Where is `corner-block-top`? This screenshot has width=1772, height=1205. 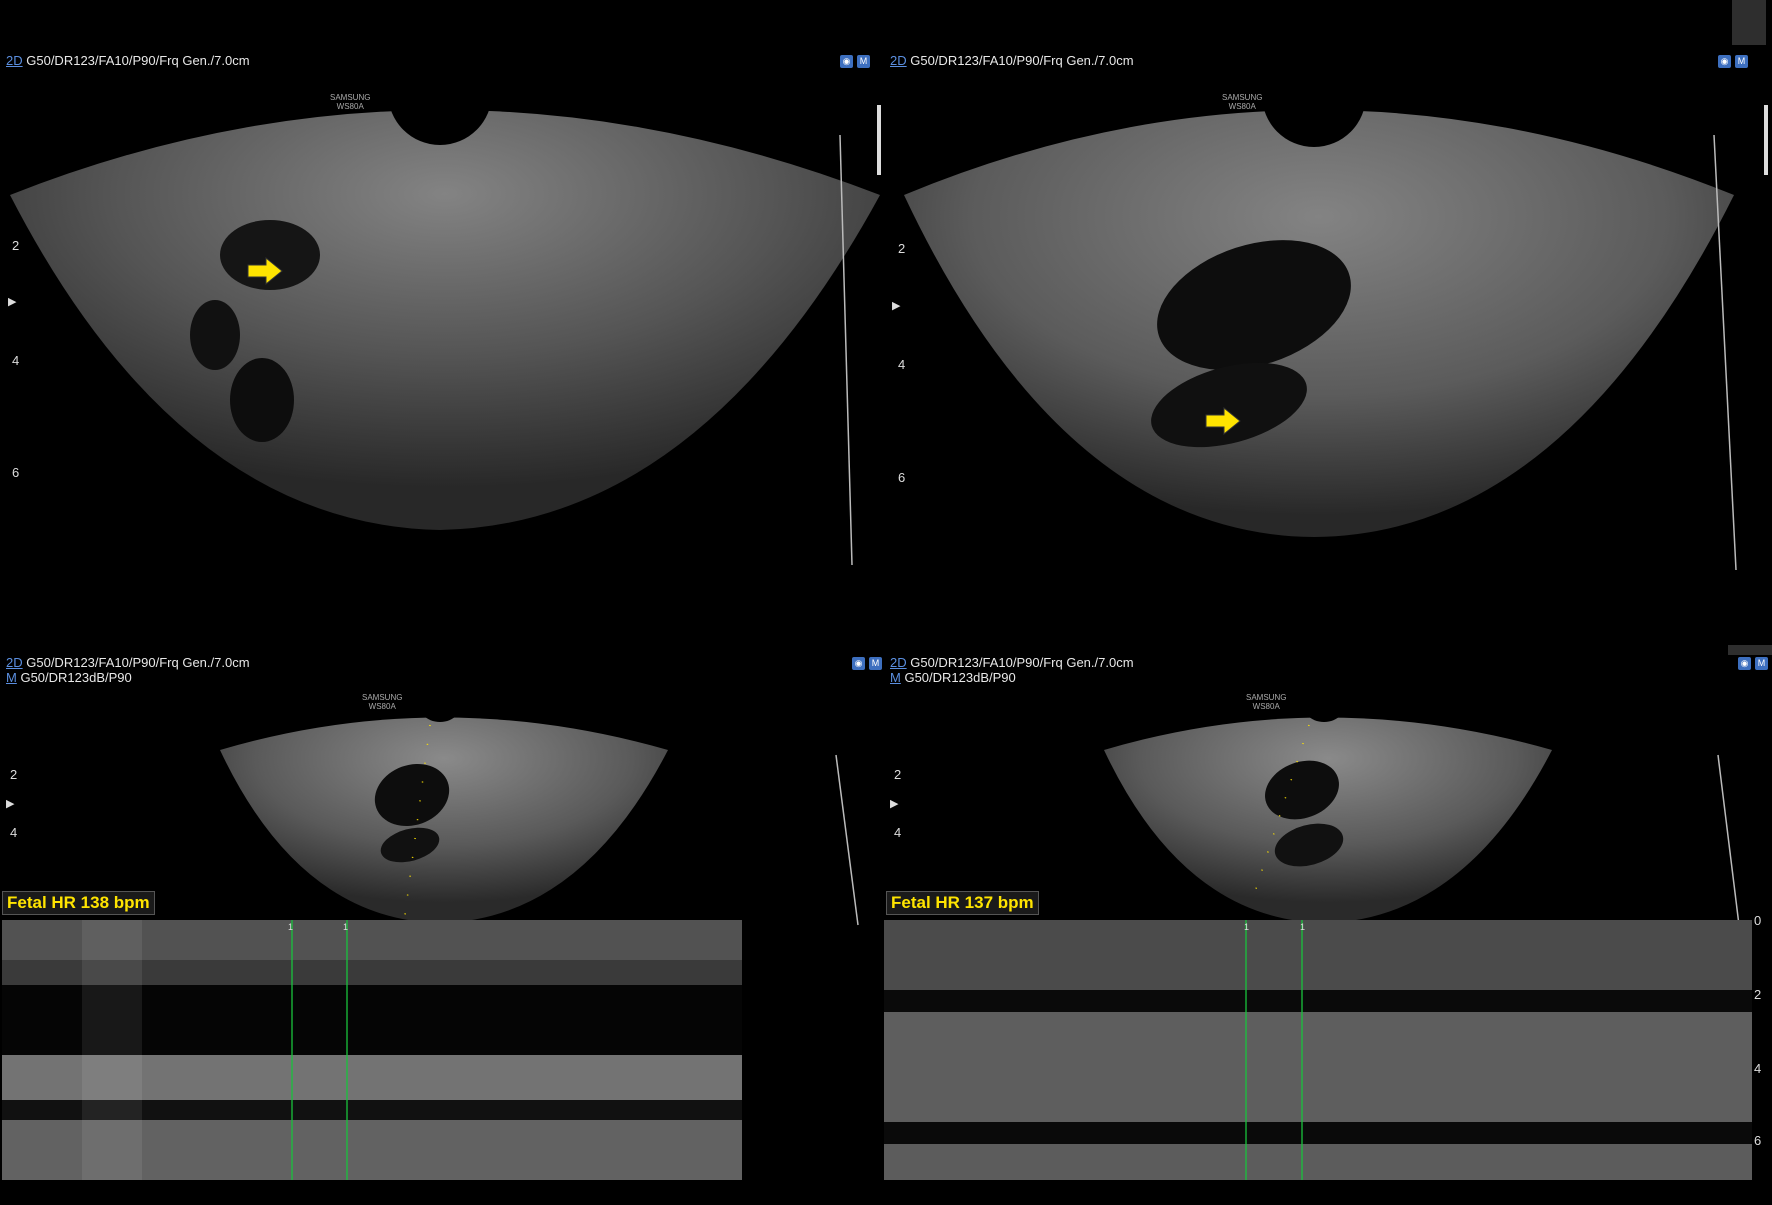 corner-block-top is located at coordinates (1749, 25).